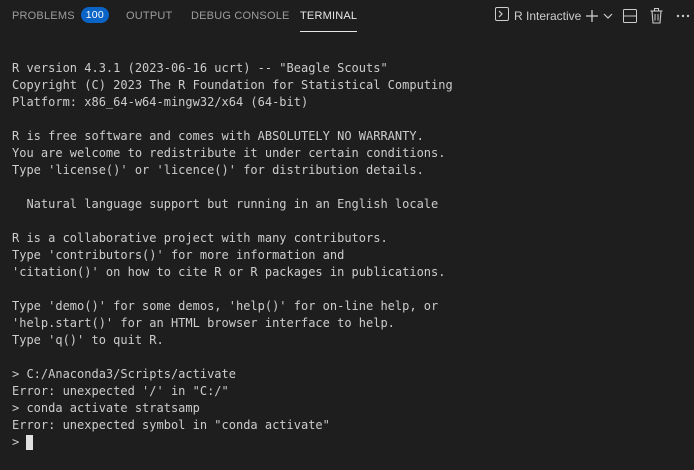 The height and width of the screenshot is (470, 694). Describe the element at coordinates (16, 442) in the screenshot. I see `terminal-prompt: >` at that location.